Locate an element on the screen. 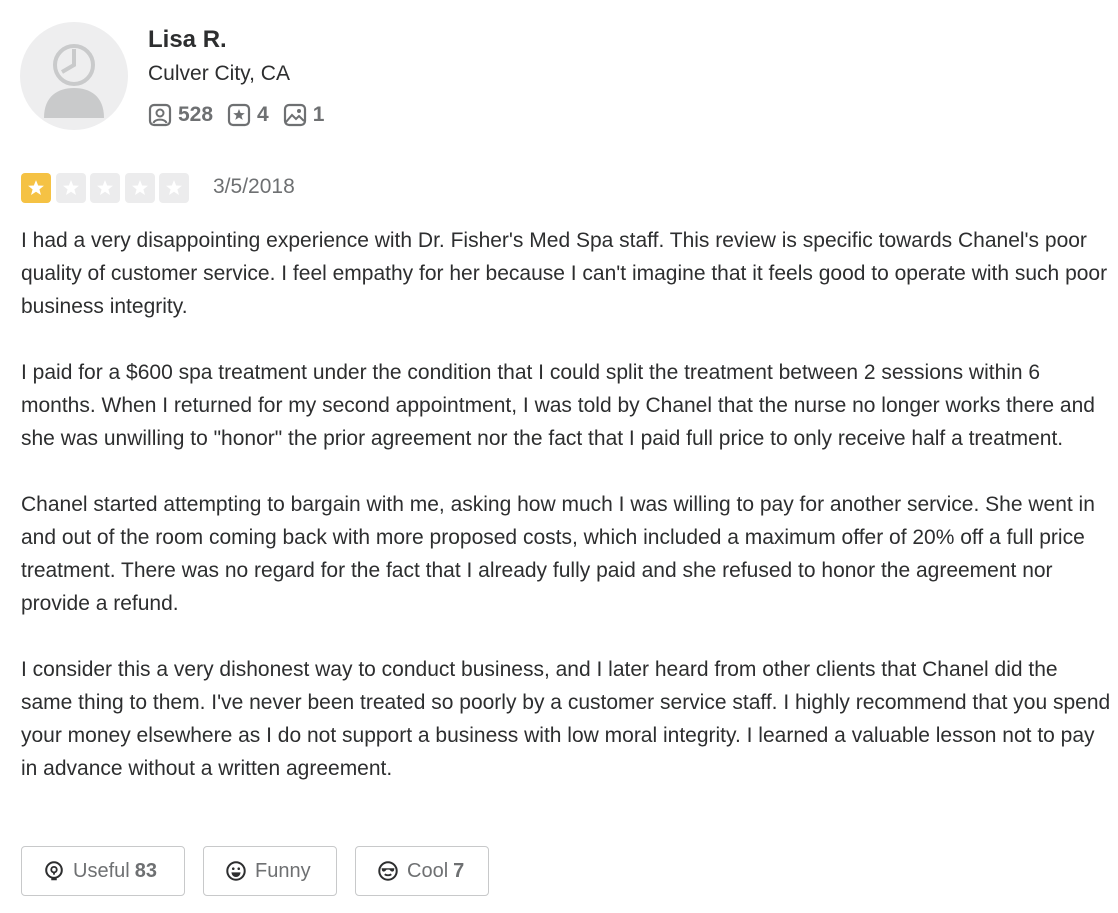 Image resolution: width=1118 pixels, height=913 pixels. user-name: Lisa R. is located at coordinates (187, 40).